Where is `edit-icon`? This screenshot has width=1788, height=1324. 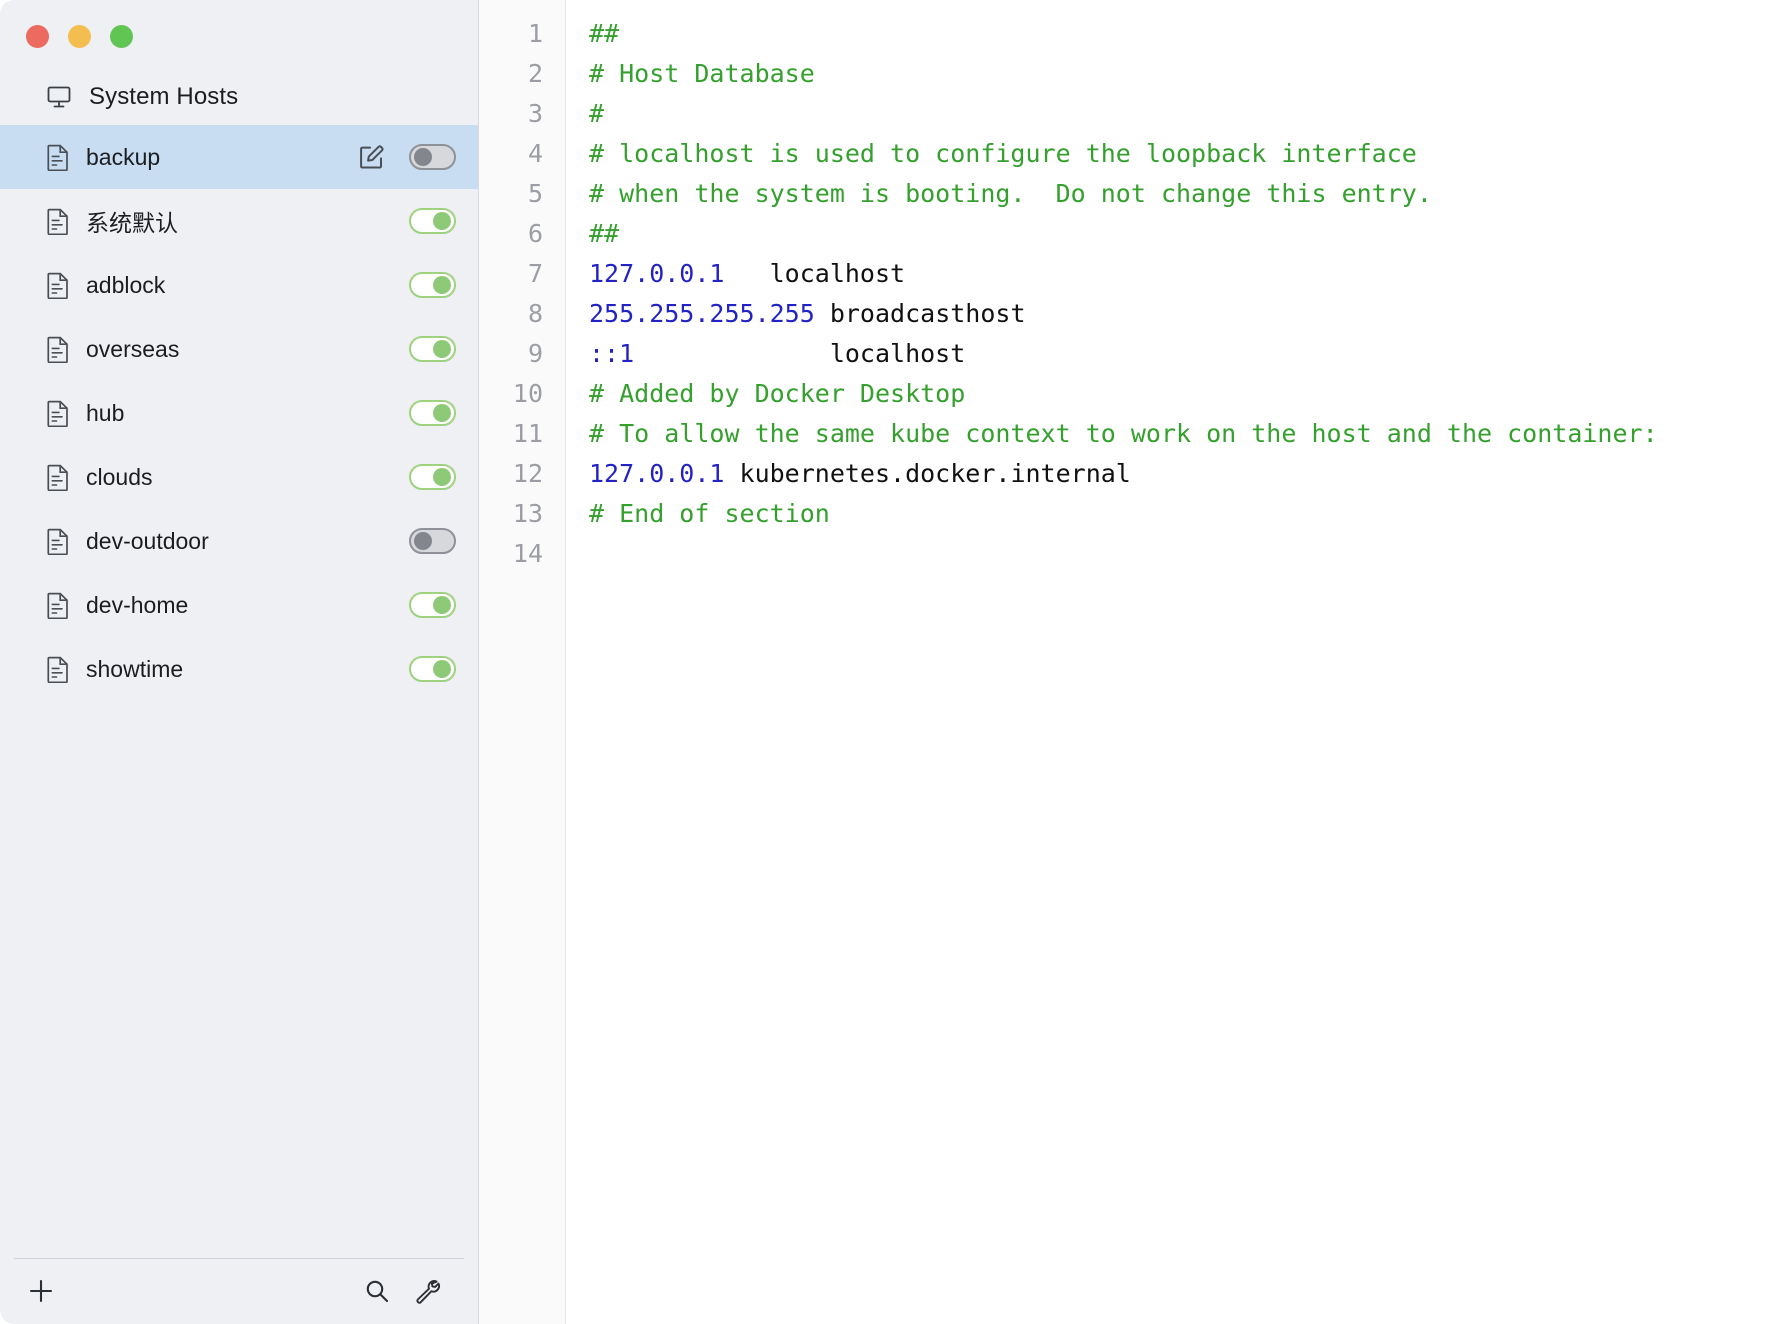 edit-icon is located at coordinates (371, 157).